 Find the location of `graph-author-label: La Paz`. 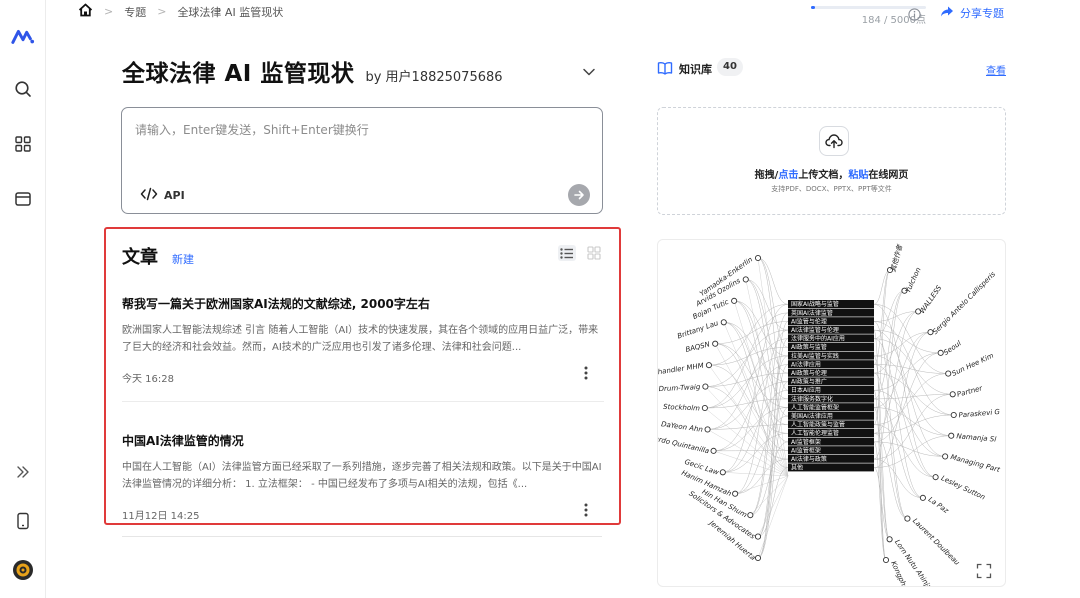

graph-author-label: La Paz is located at coordinates (938, 505).